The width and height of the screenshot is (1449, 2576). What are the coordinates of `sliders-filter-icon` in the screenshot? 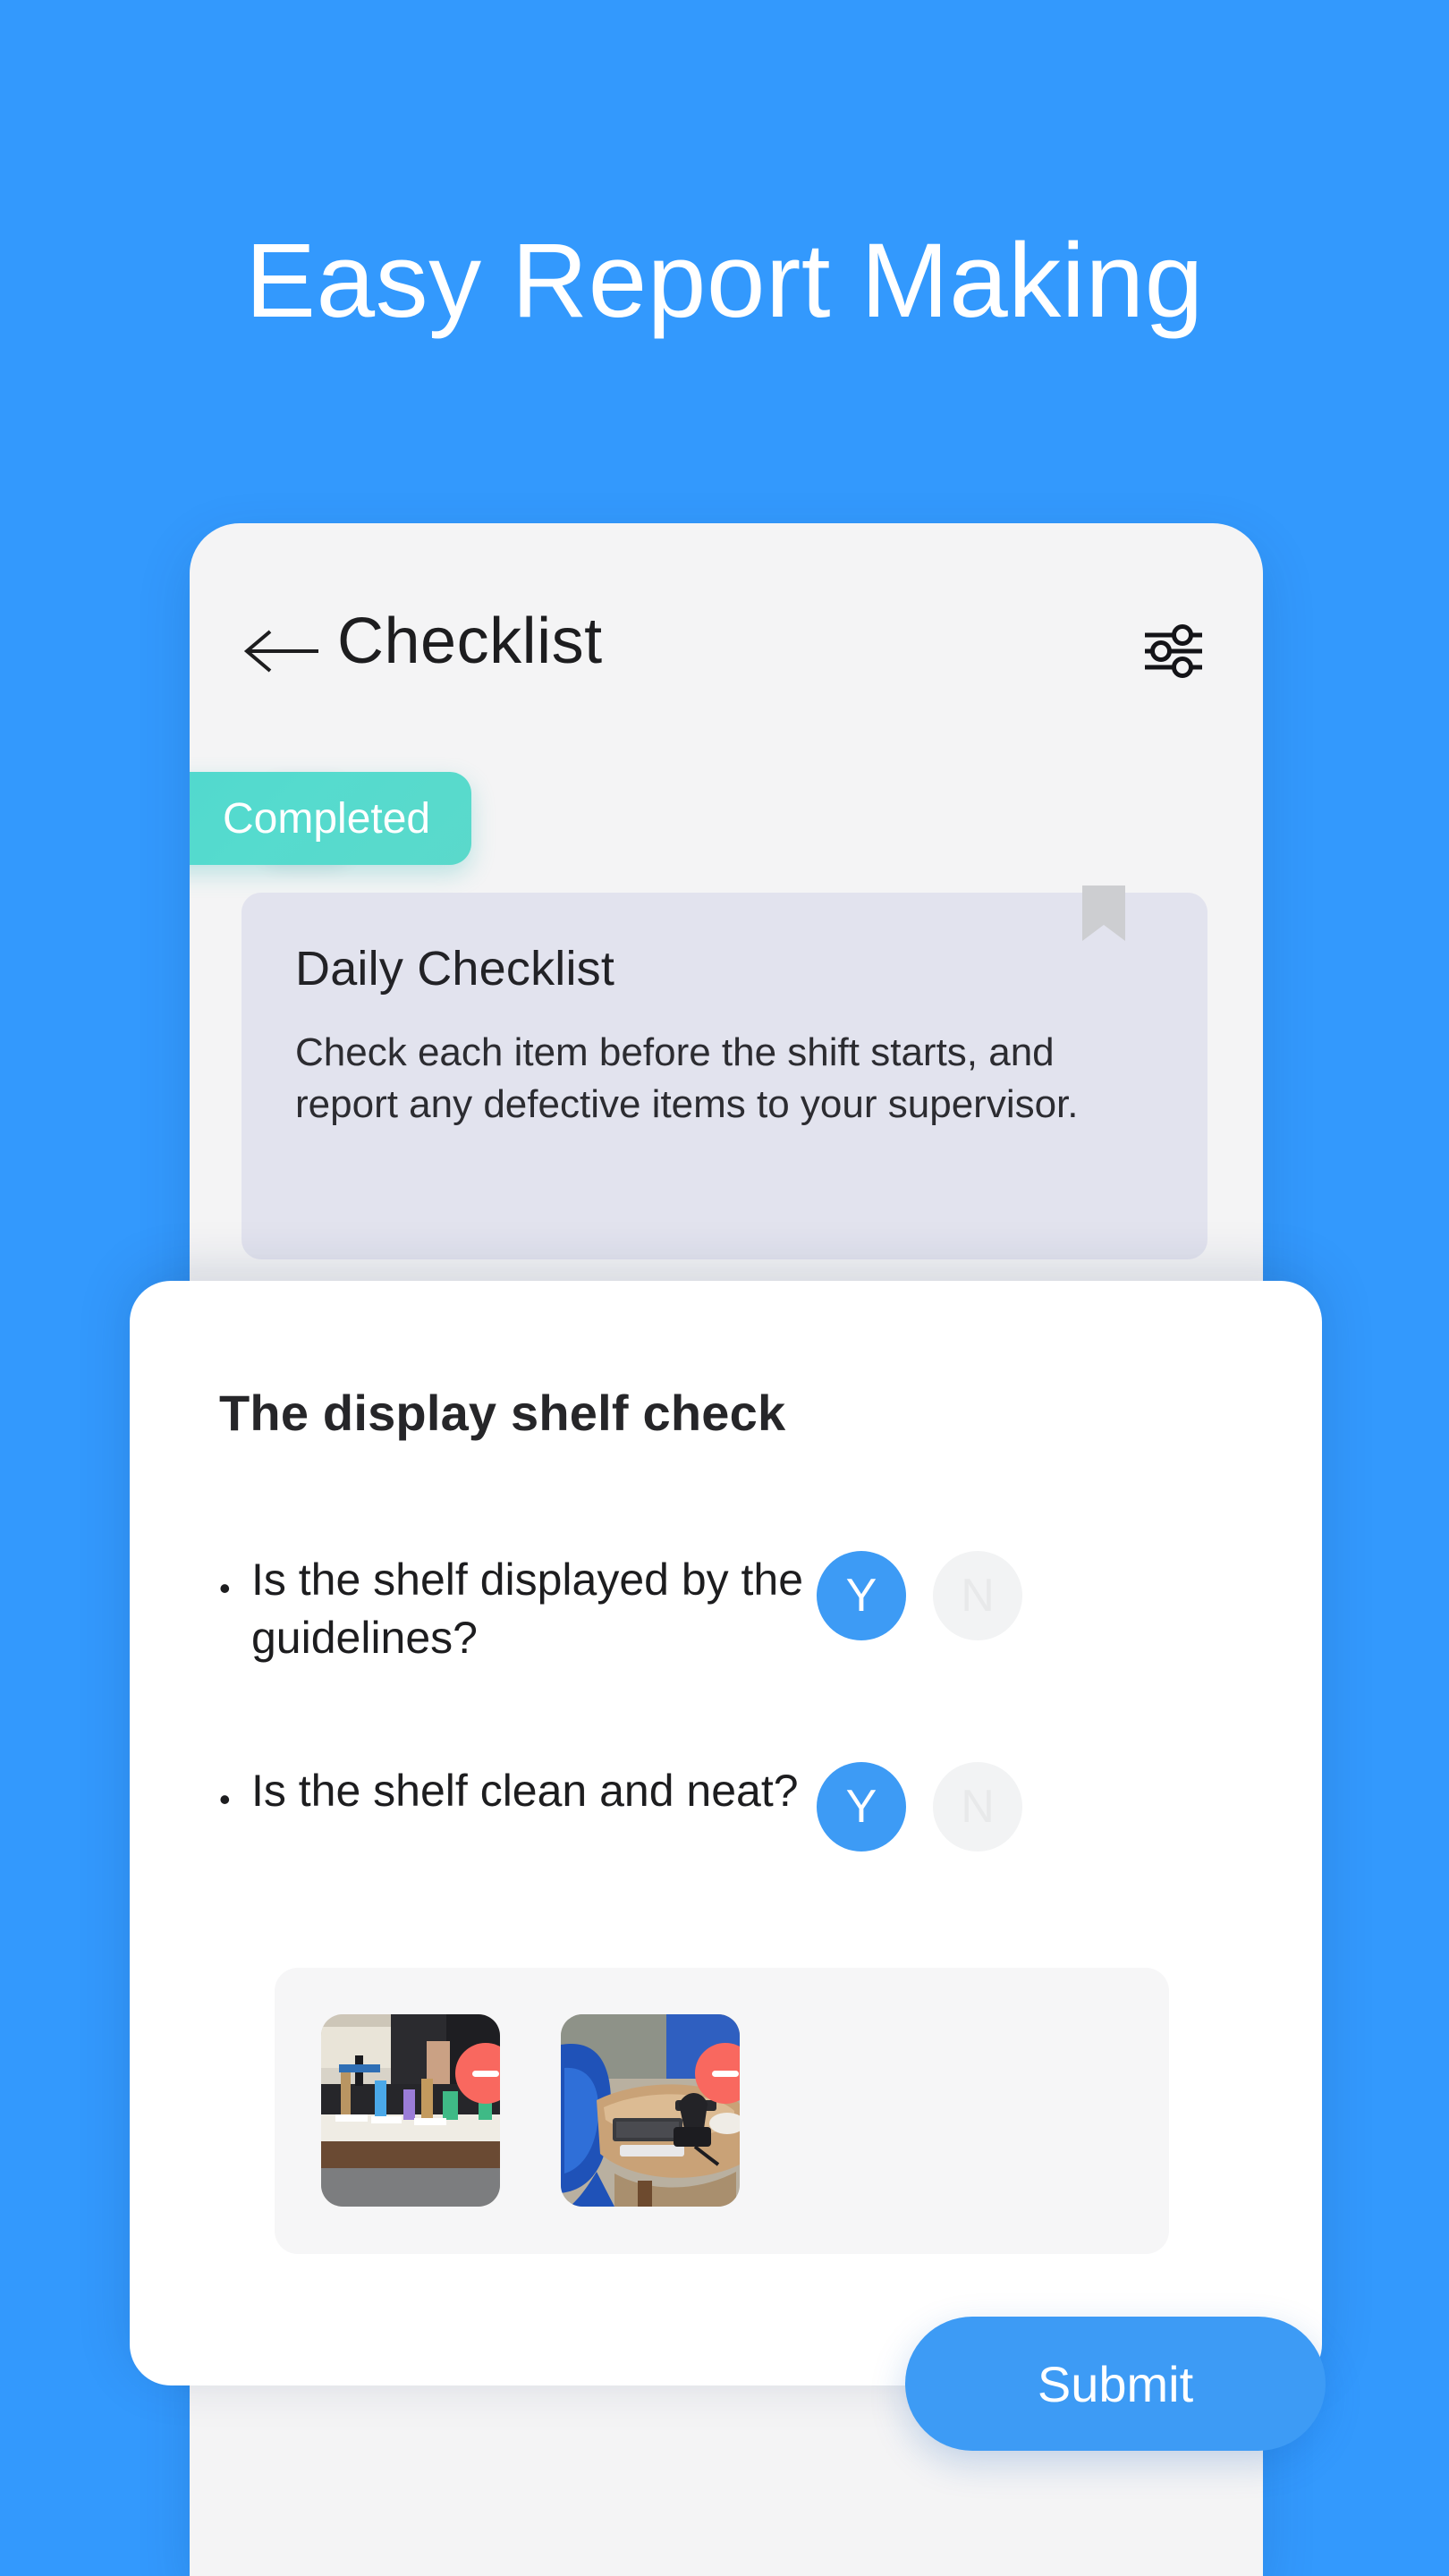 It's located at (1174, 651).